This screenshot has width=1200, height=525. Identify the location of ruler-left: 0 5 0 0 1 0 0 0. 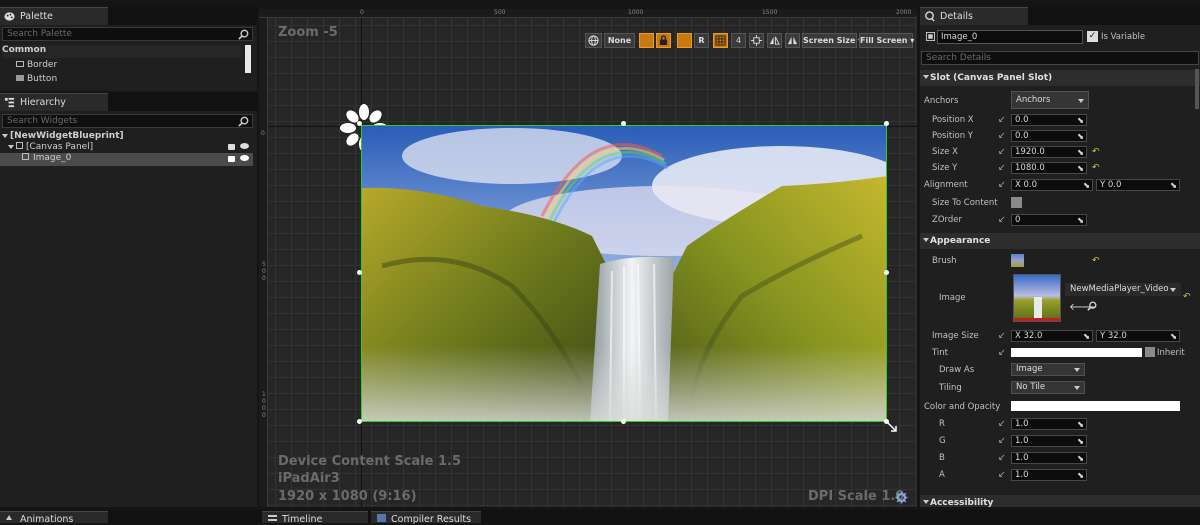
(263, 262).